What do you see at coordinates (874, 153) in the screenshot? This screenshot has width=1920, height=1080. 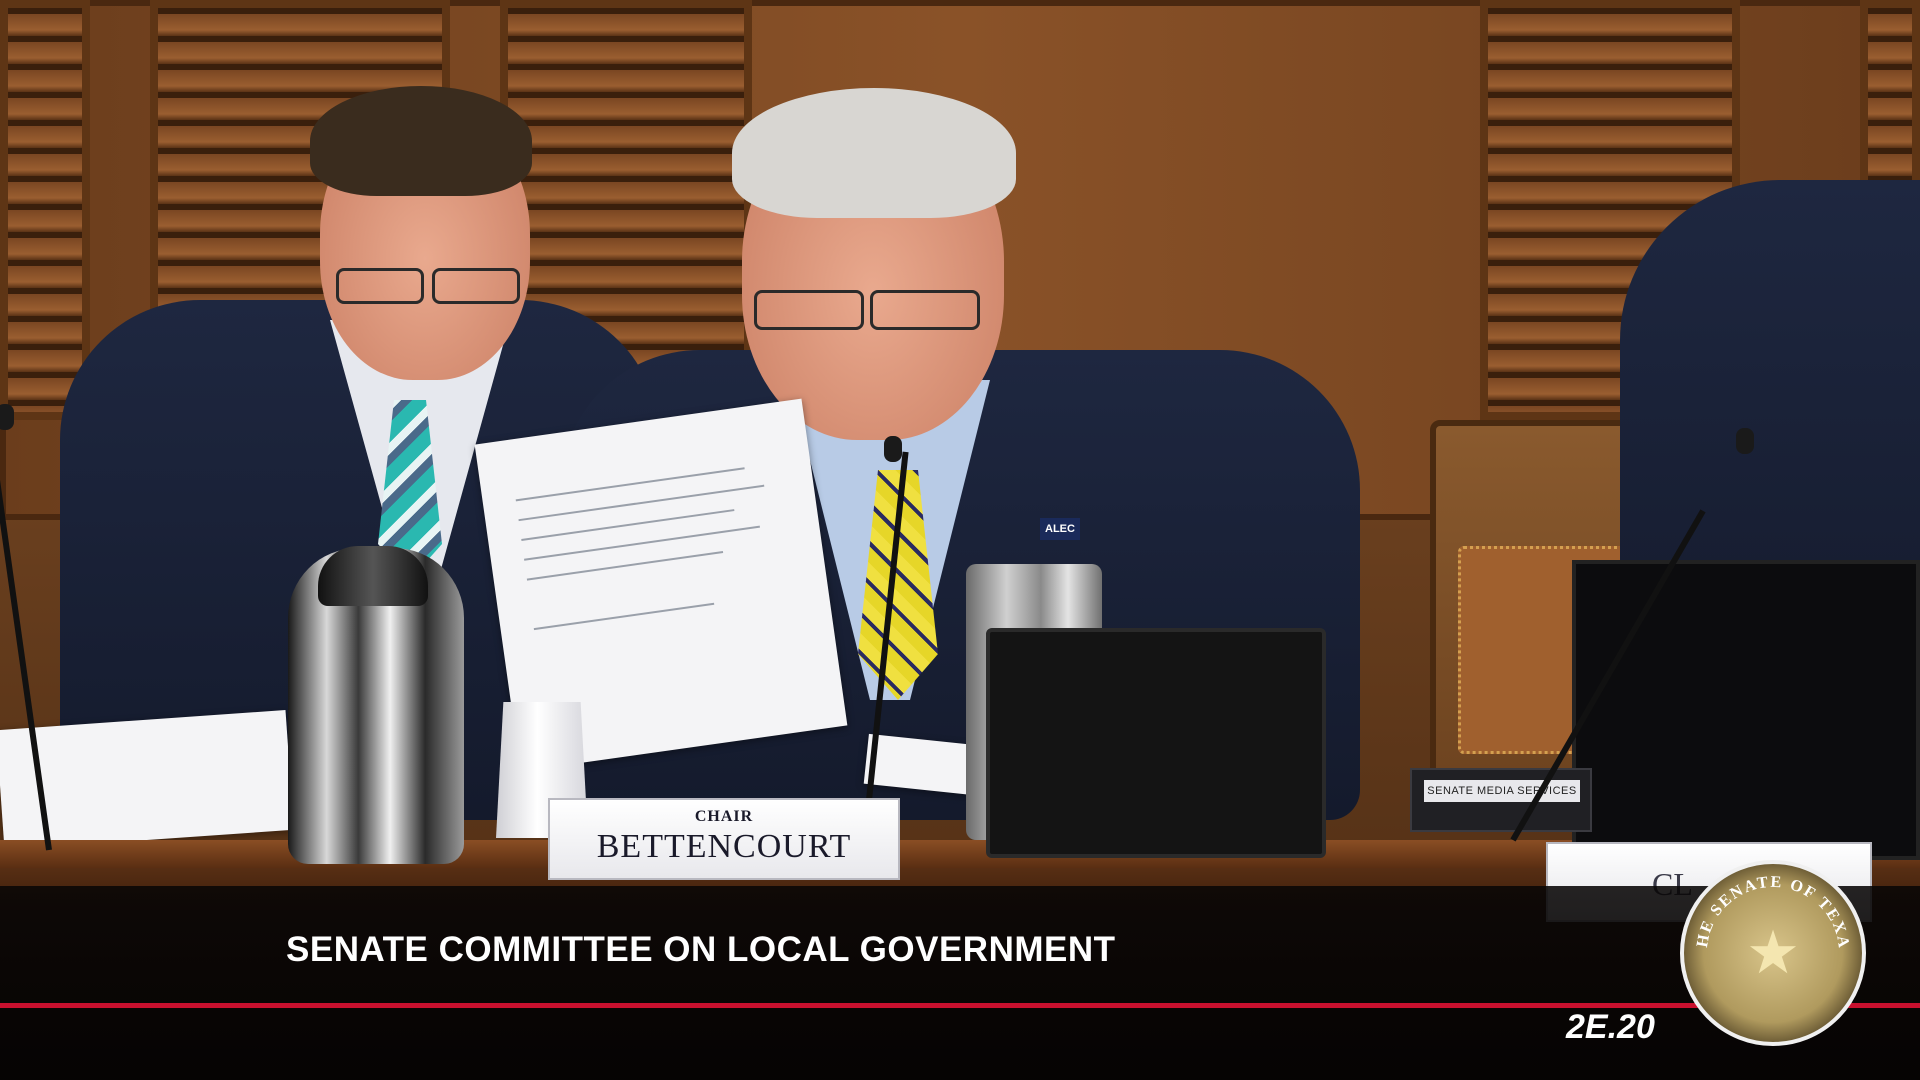 I see `person-chair-hair` at bounding box center [874, 153].